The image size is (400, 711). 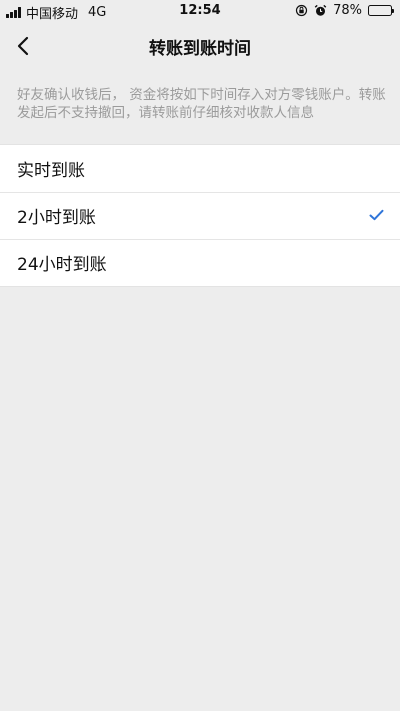 I want to click on option-realtime: 实时到账, so click(x=200, y=168).